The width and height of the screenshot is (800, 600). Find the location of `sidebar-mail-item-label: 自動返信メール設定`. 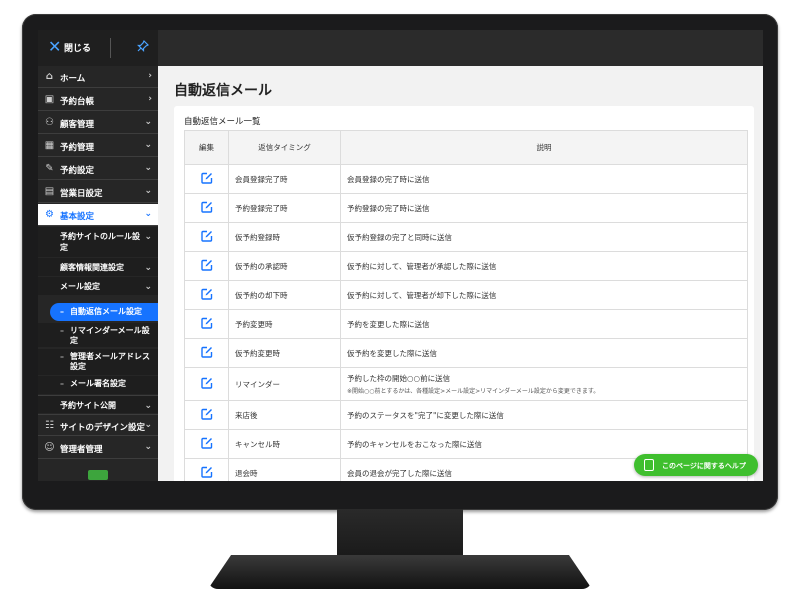

sidebar-mail-item-label: 自動返信メール設定 is located at coordinates (106, 311).